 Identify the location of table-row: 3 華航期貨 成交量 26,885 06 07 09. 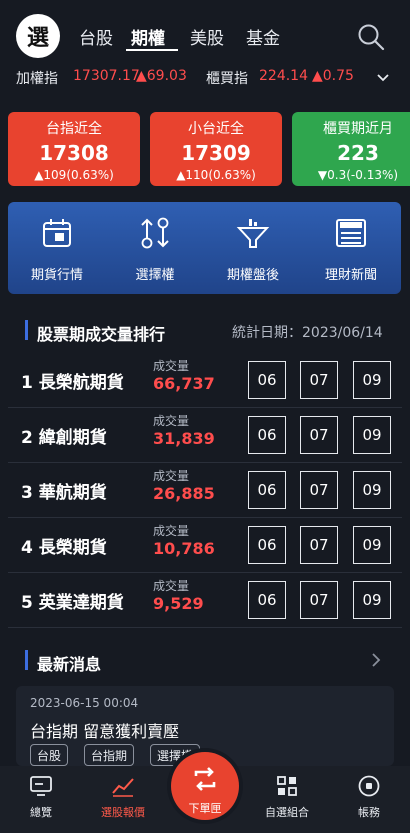
(205, 490).